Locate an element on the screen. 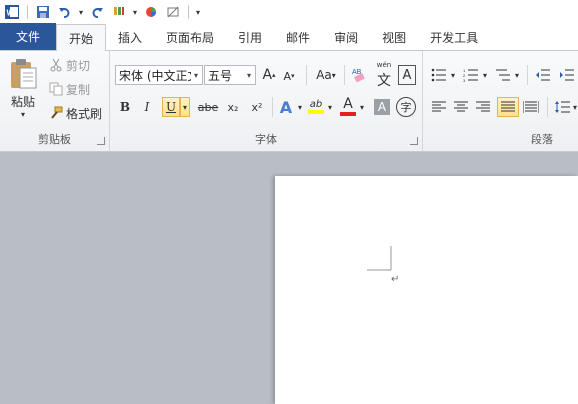 The height and width of the screenshot is (404, 578). clear-icon is located at coordinates (173, 12).